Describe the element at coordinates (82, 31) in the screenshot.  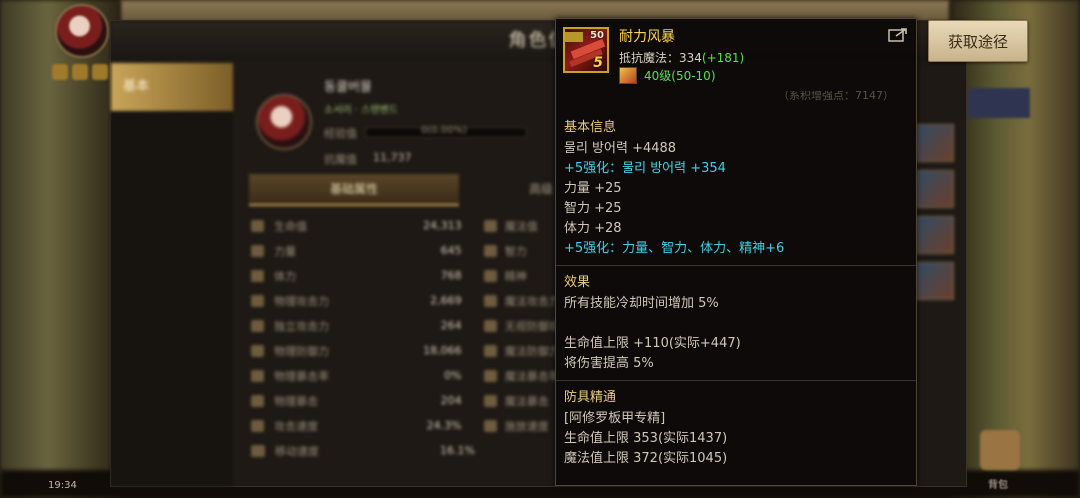
I see `player-avatar` at that location.